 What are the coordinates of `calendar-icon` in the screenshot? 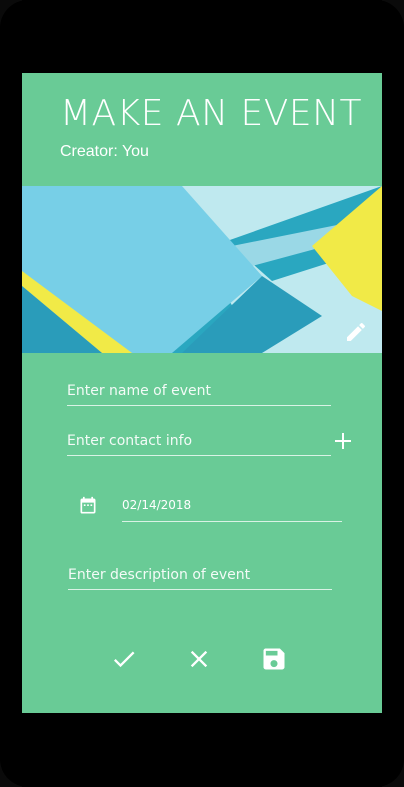 It's located at (88, 505).